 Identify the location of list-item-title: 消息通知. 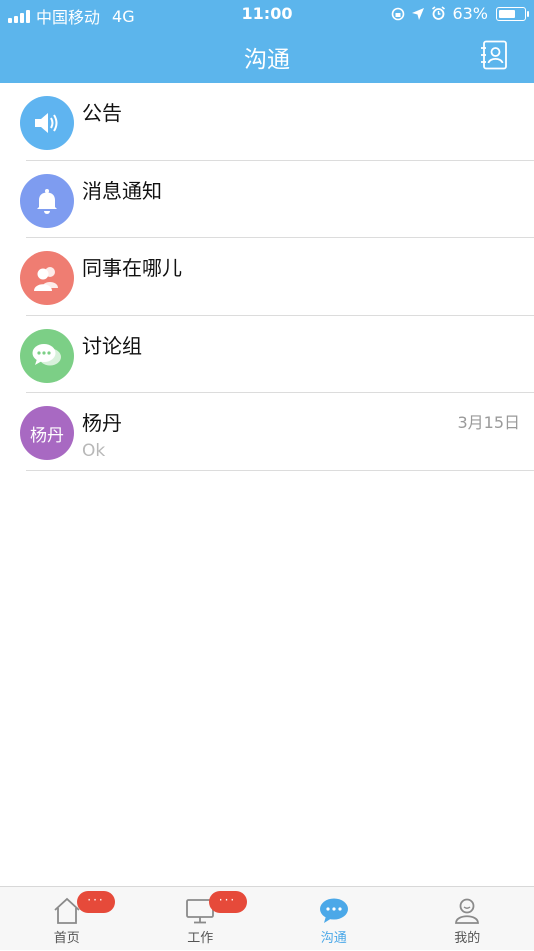
(122, 189).